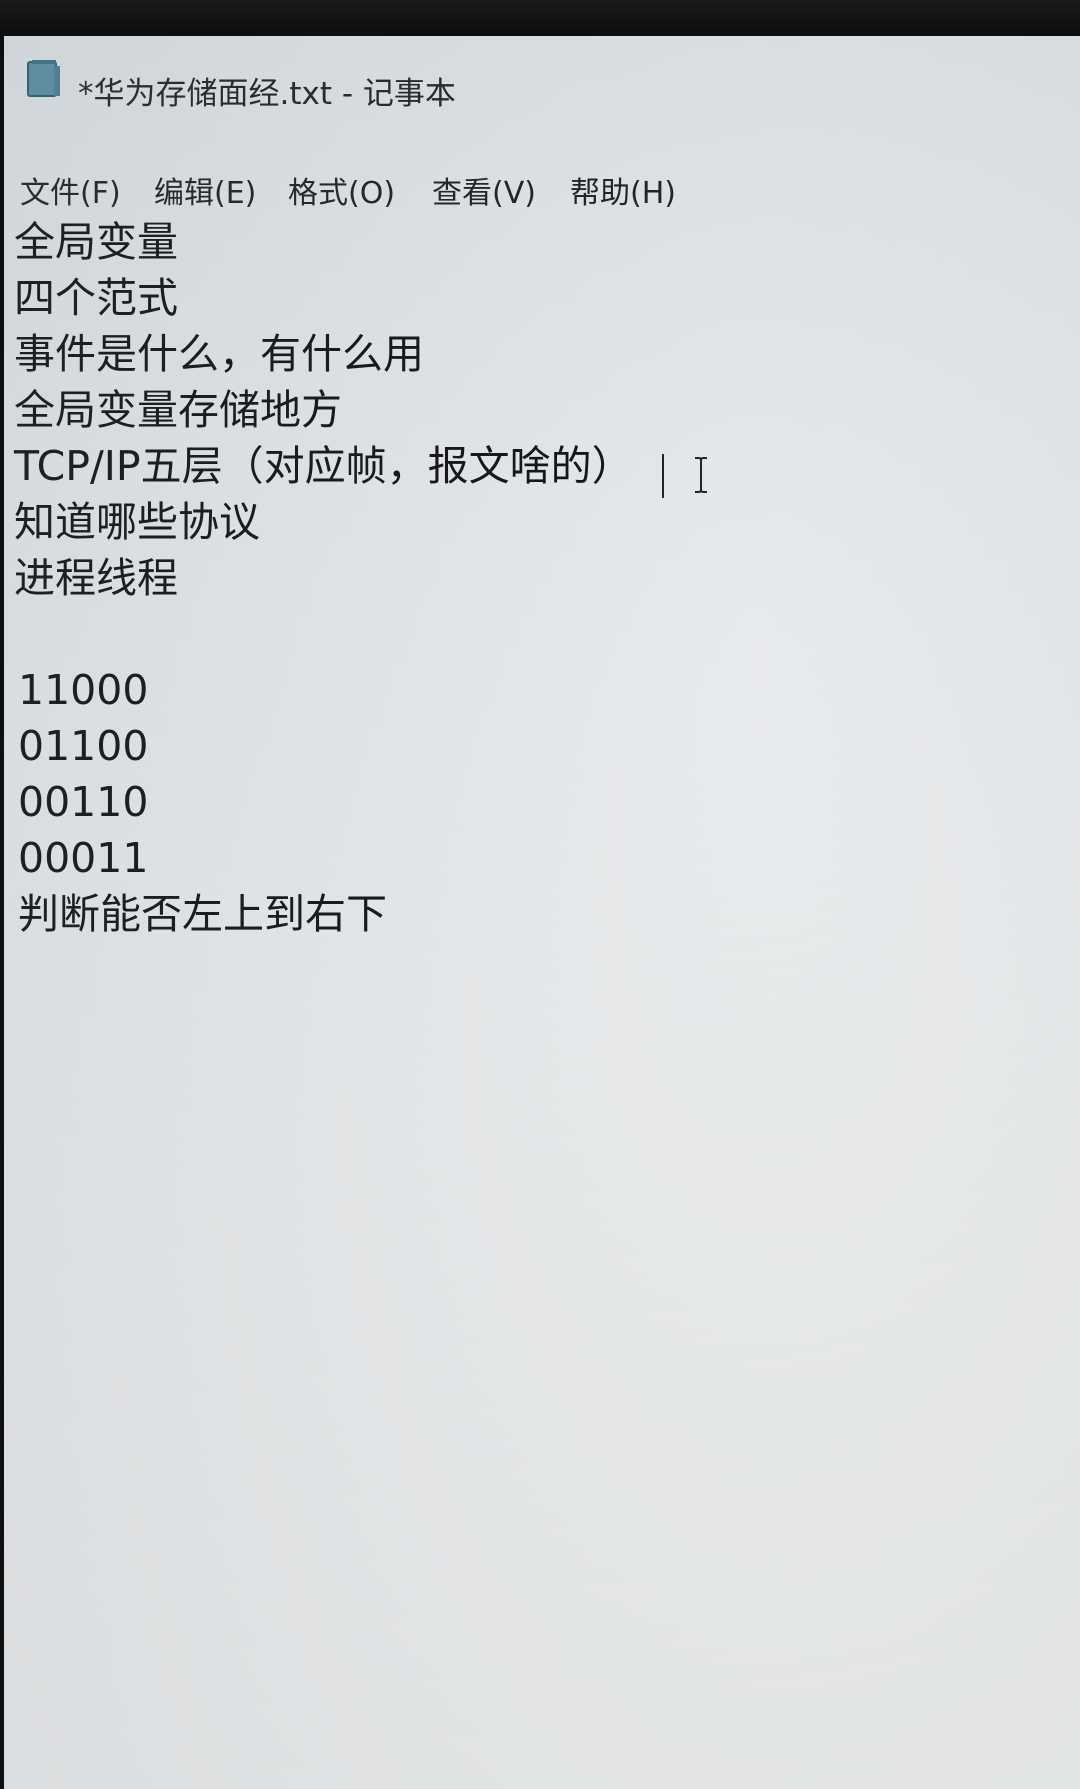  Describe the element at coordinates (663, 476) in the screenshot. I see `text-caret` at that location.